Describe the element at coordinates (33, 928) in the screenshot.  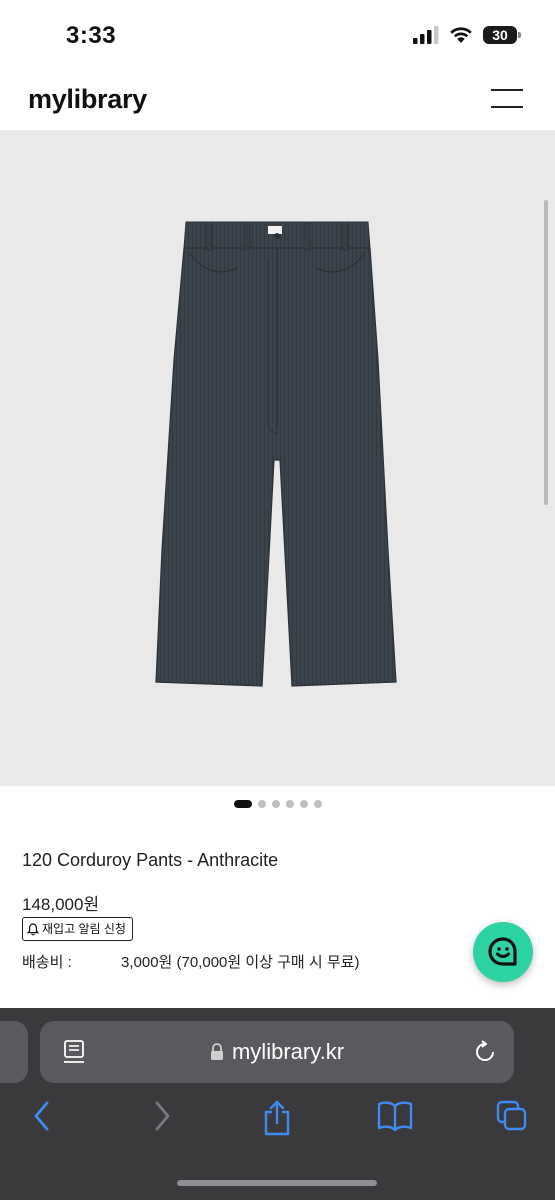
I see `bell-icon` at that location.